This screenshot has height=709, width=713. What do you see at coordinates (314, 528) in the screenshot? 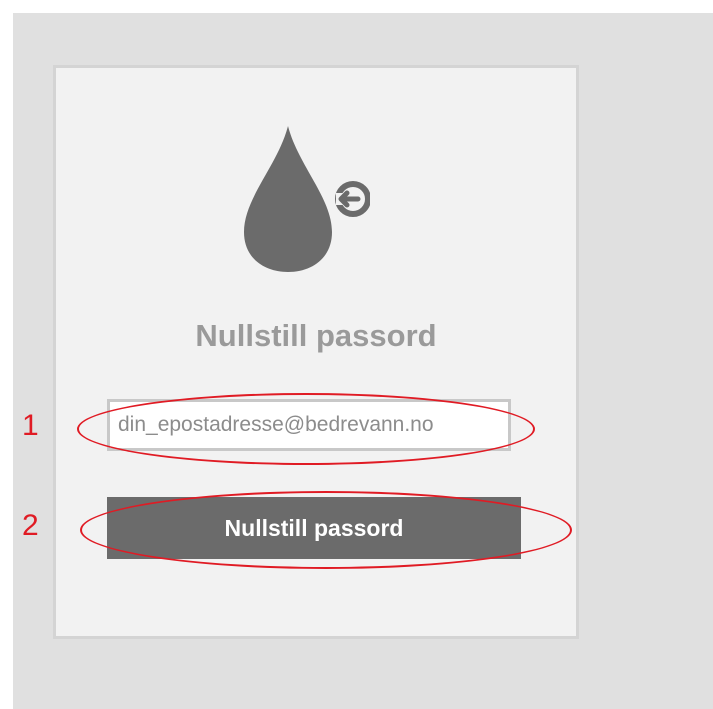
I see `reset-password-button: Nullstill passord` at bounding box center [314, 528].